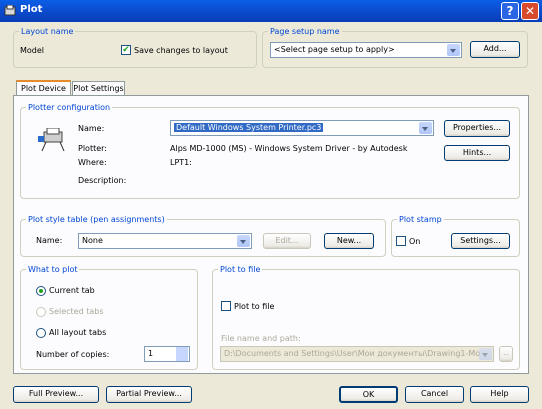 The image size is (542, 409). What do you see at coordinates (91, 128) in the screenshot?
I see `plotter-name-label: Name:` at bounding box center [91, 128].